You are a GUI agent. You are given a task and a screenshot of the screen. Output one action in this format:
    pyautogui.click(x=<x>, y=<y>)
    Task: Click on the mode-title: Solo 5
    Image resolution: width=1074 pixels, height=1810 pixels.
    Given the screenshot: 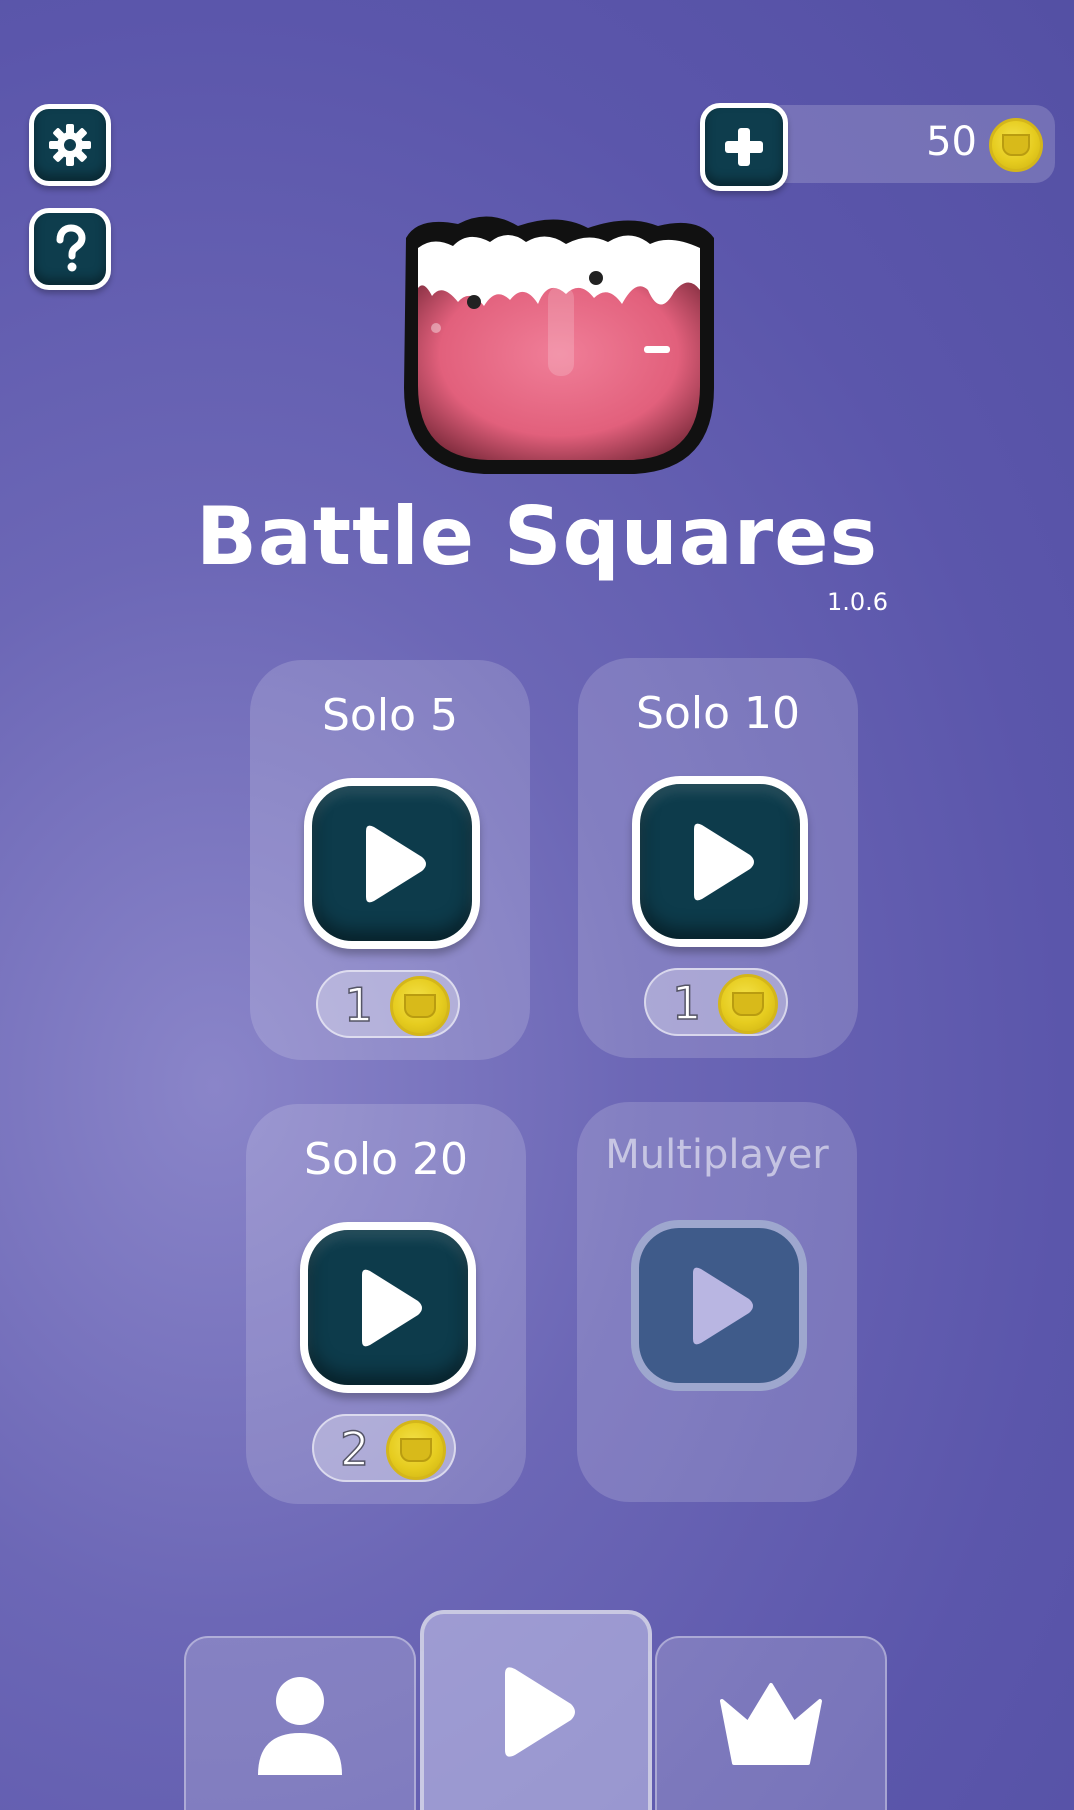 What is the action you would take?
    pyautogui.click(x=390, y=715)
    